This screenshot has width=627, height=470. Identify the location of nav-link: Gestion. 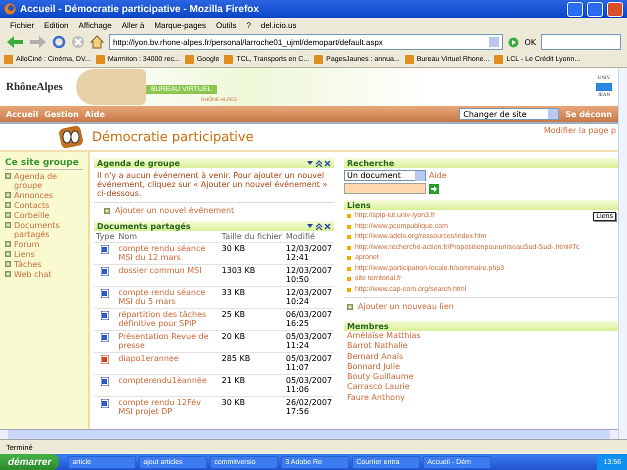
(61, 114).